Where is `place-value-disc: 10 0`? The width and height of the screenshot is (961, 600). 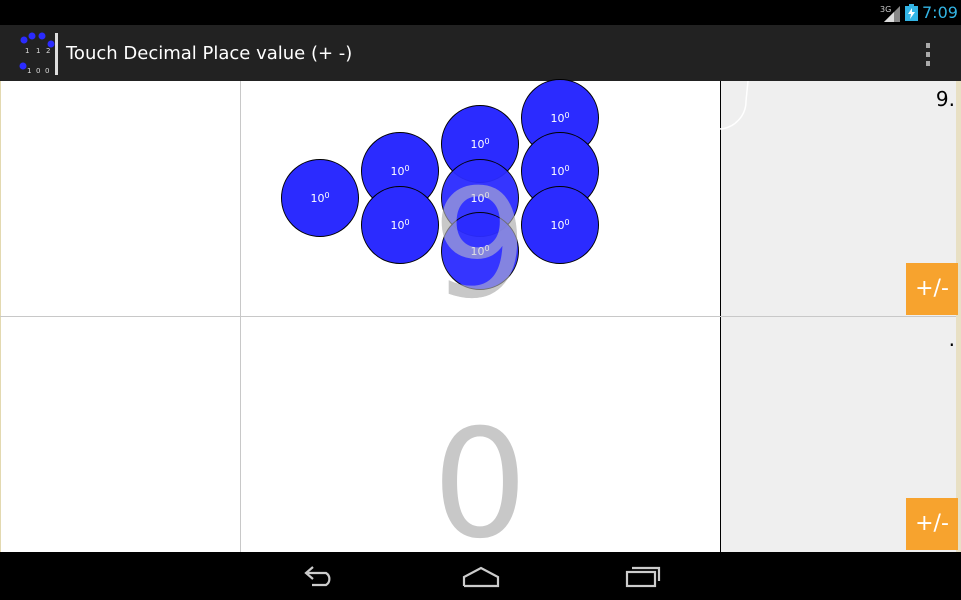 place-value-disc: 10 0 is located at coordinates (320, 198).